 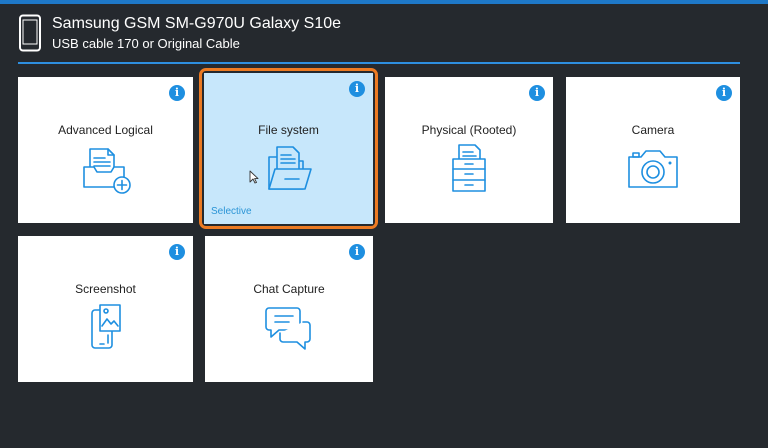 I want to click on tile-file-system: i File system Selective, so click(x=288, y=148).